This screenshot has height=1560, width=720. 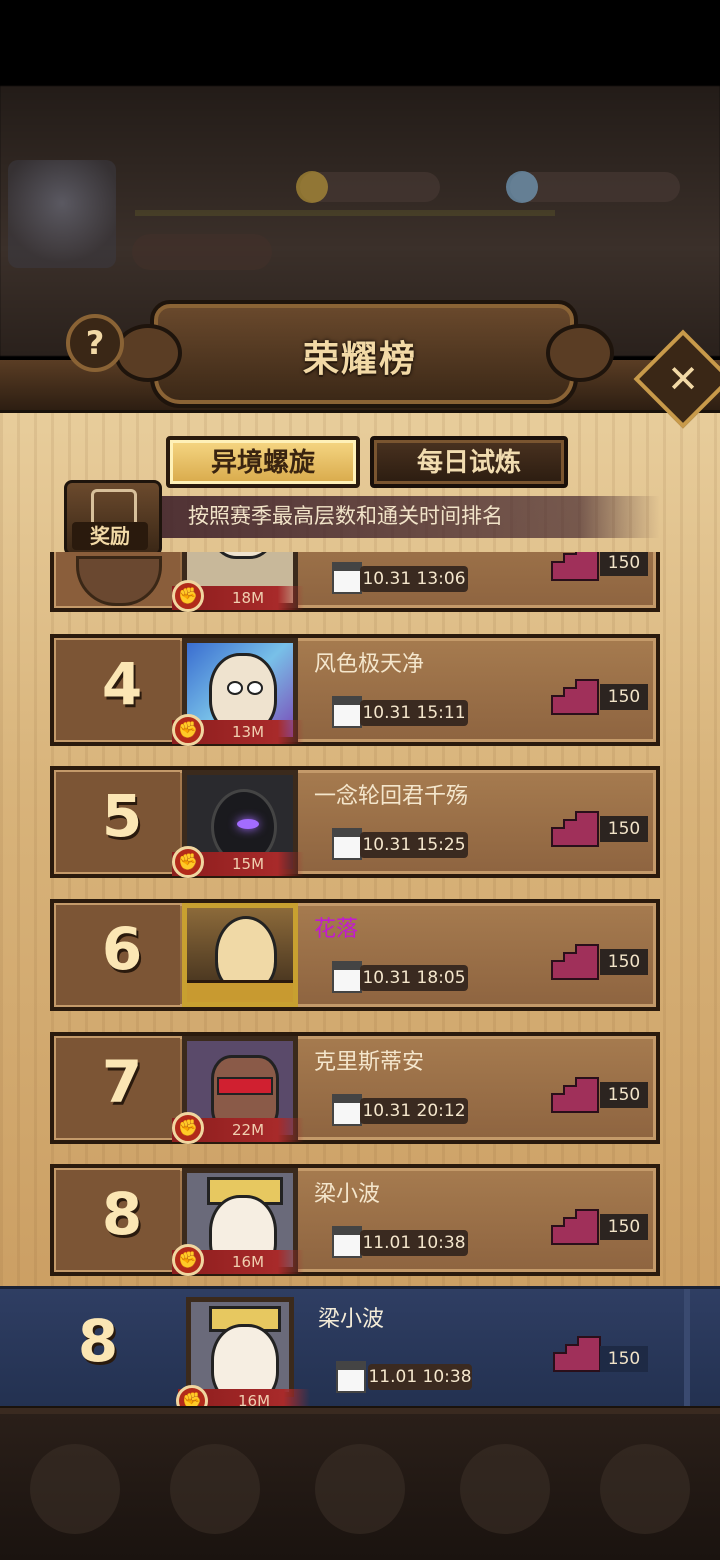 I want to click on list-item: 6 花落 10.31 18:05 150, so click(x=355, y=955).